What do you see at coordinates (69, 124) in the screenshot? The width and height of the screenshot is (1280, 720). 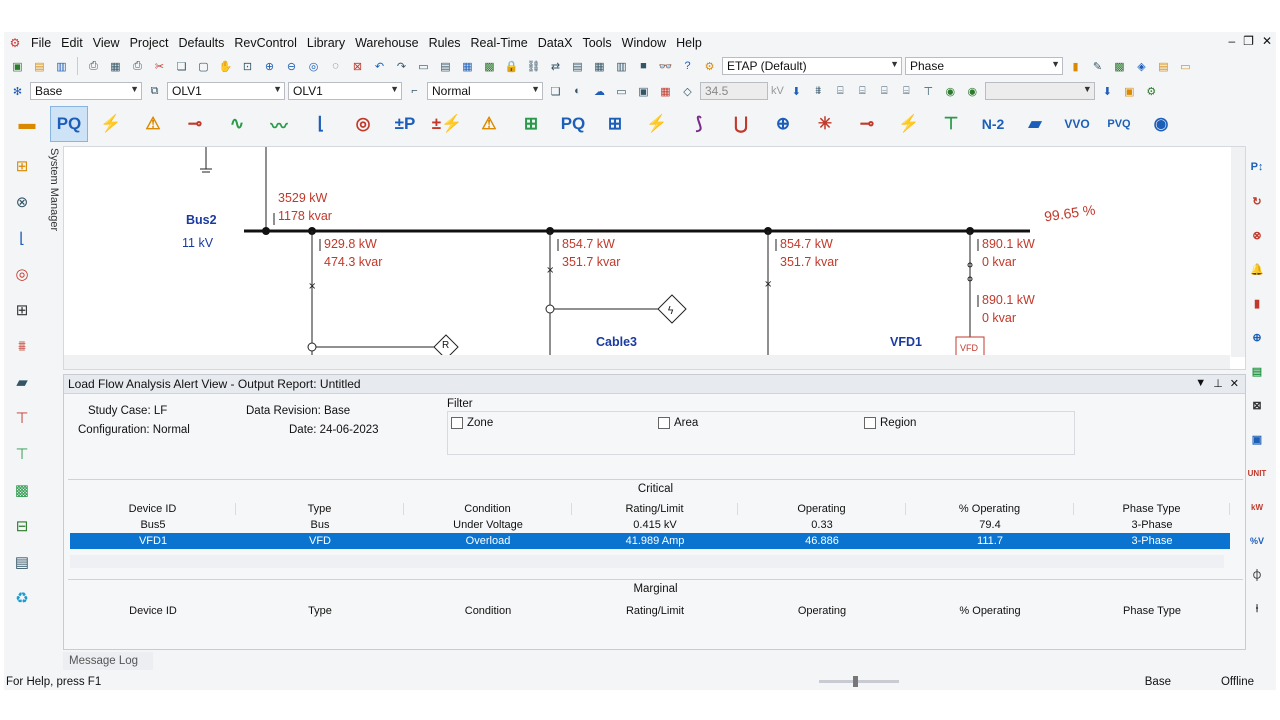 I see `load-flow-icon: PQ` at bounding box center [69, 124].